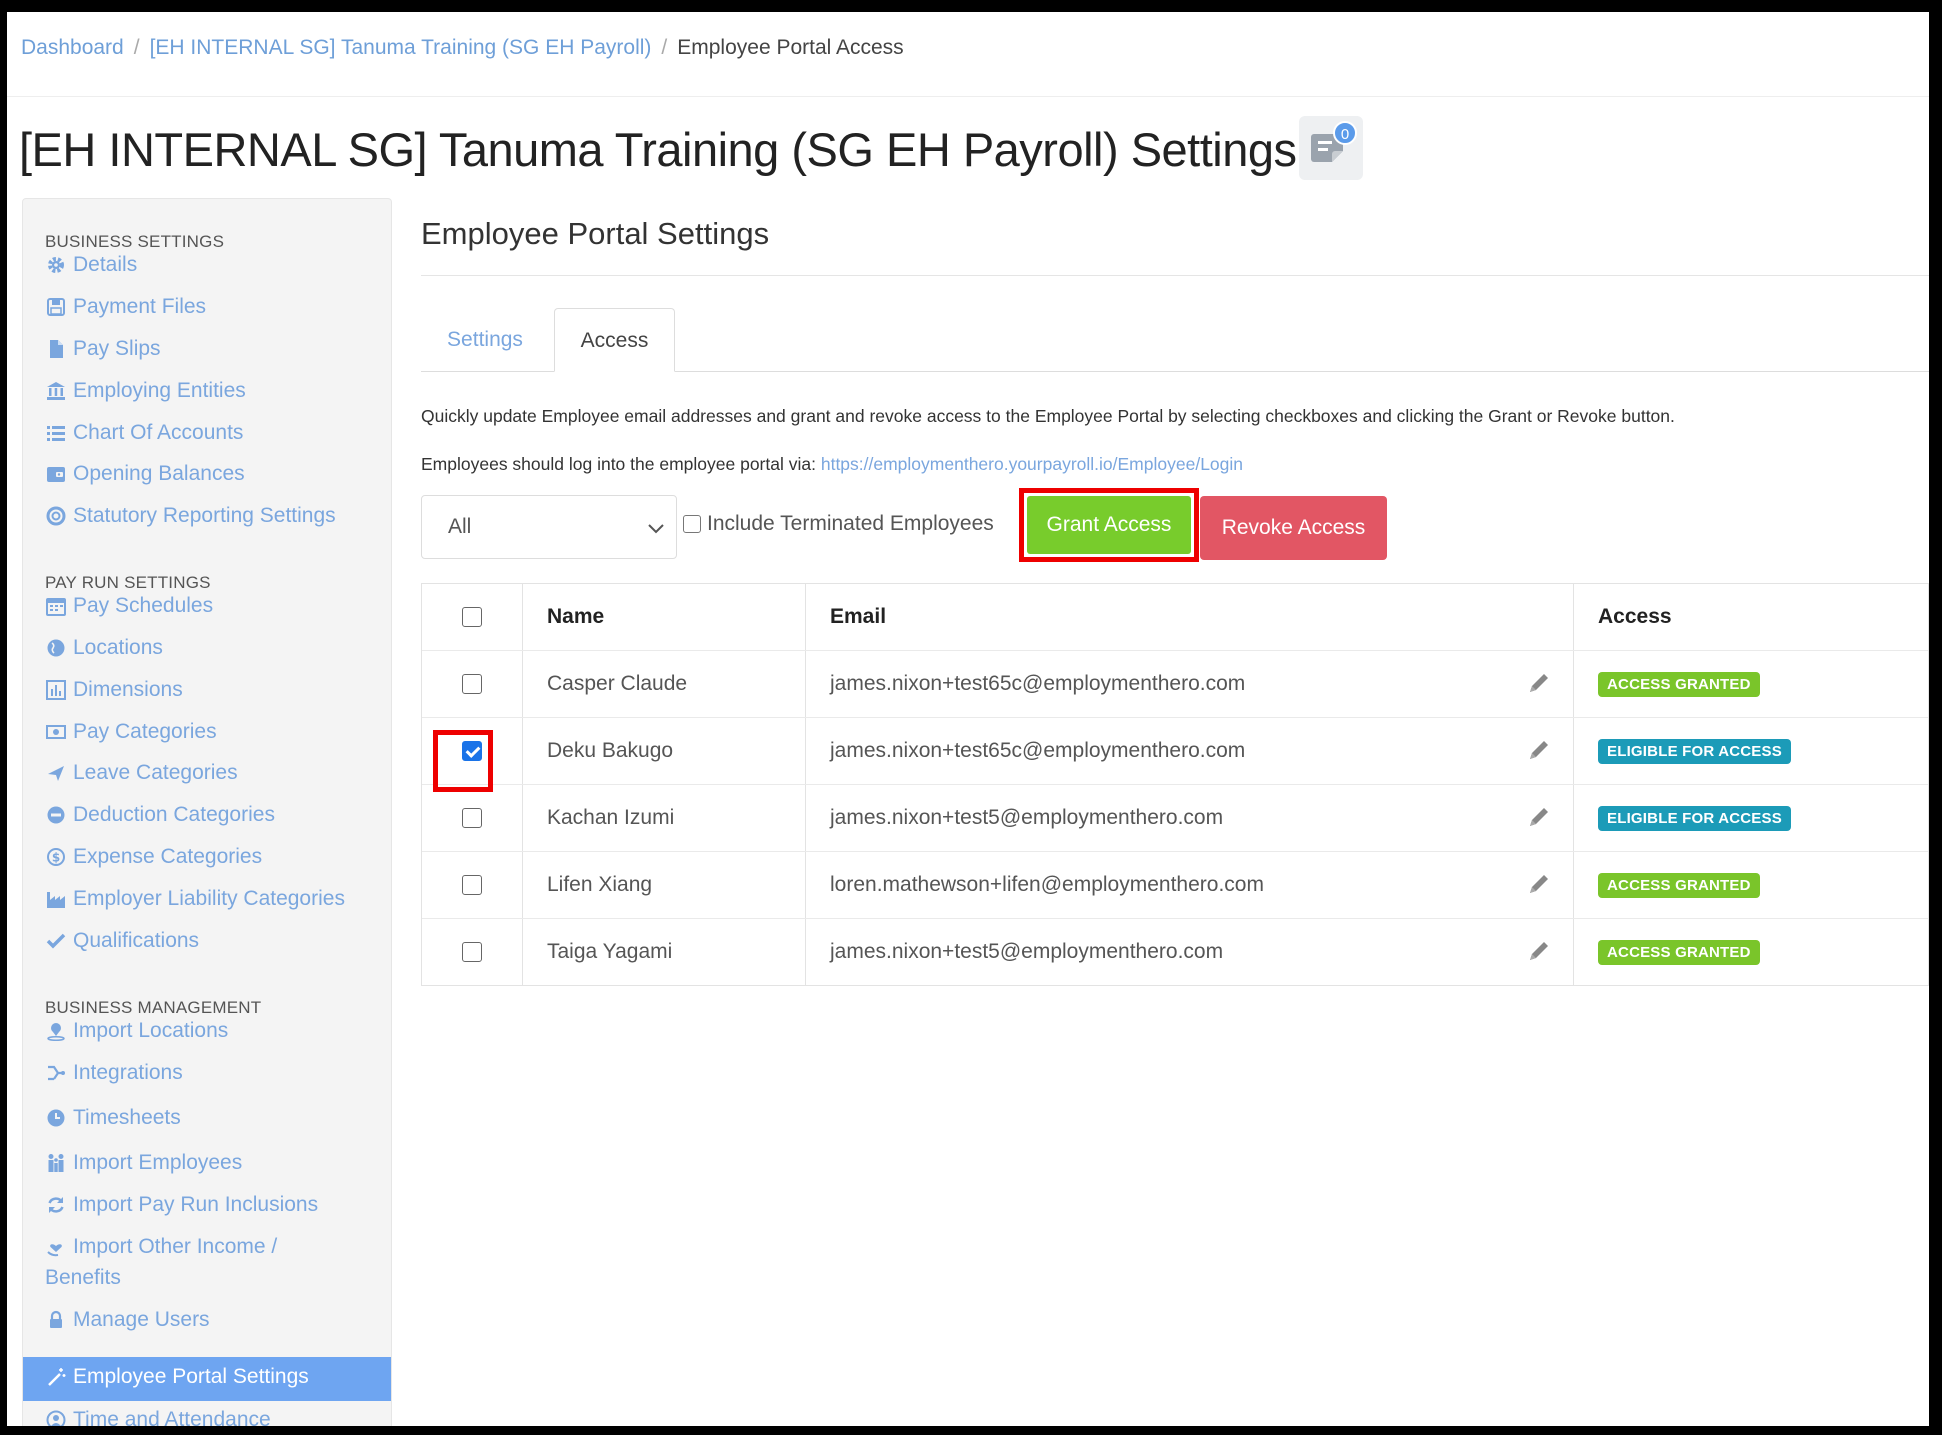 This screenshot has height=1435, width=1942. I want to click on minus-circle-icon, so click(56, 815).